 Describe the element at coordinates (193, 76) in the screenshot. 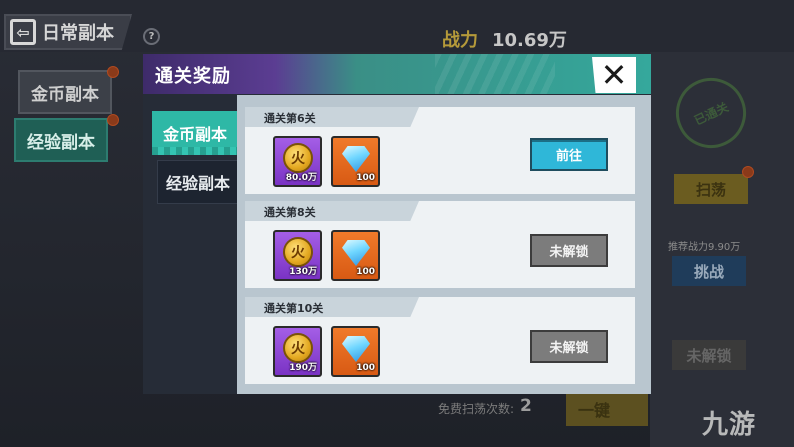

I see `dialog-title: 通关奖励` at that location.